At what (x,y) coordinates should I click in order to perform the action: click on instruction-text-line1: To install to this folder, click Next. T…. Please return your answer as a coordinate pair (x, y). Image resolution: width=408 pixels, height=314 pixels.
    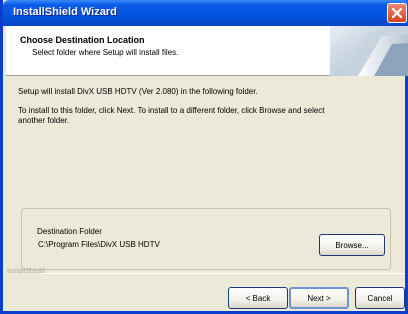
    Looking at the image, I should click on (171, 110).